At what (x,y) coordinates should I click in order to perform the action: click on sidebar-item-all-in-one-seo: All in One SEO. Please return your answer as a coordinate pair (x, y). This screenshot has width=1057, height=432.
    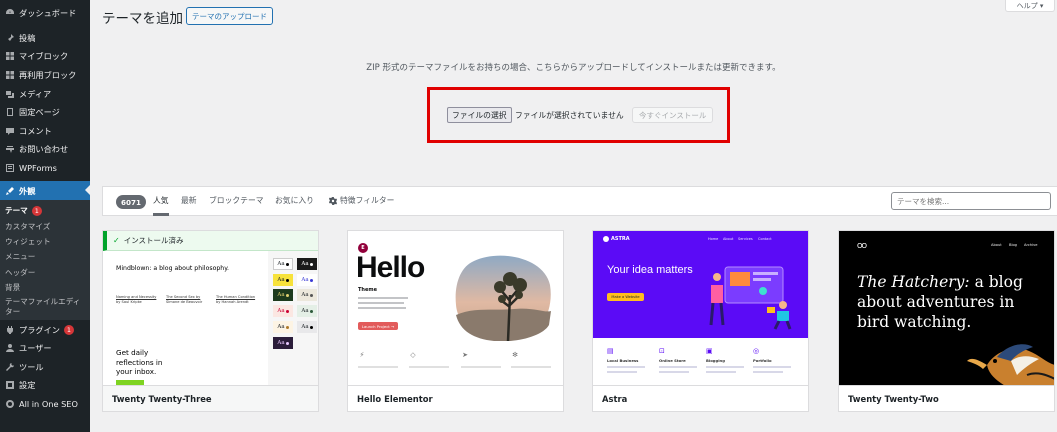
    Looking at the image, I should click on (45, 404).